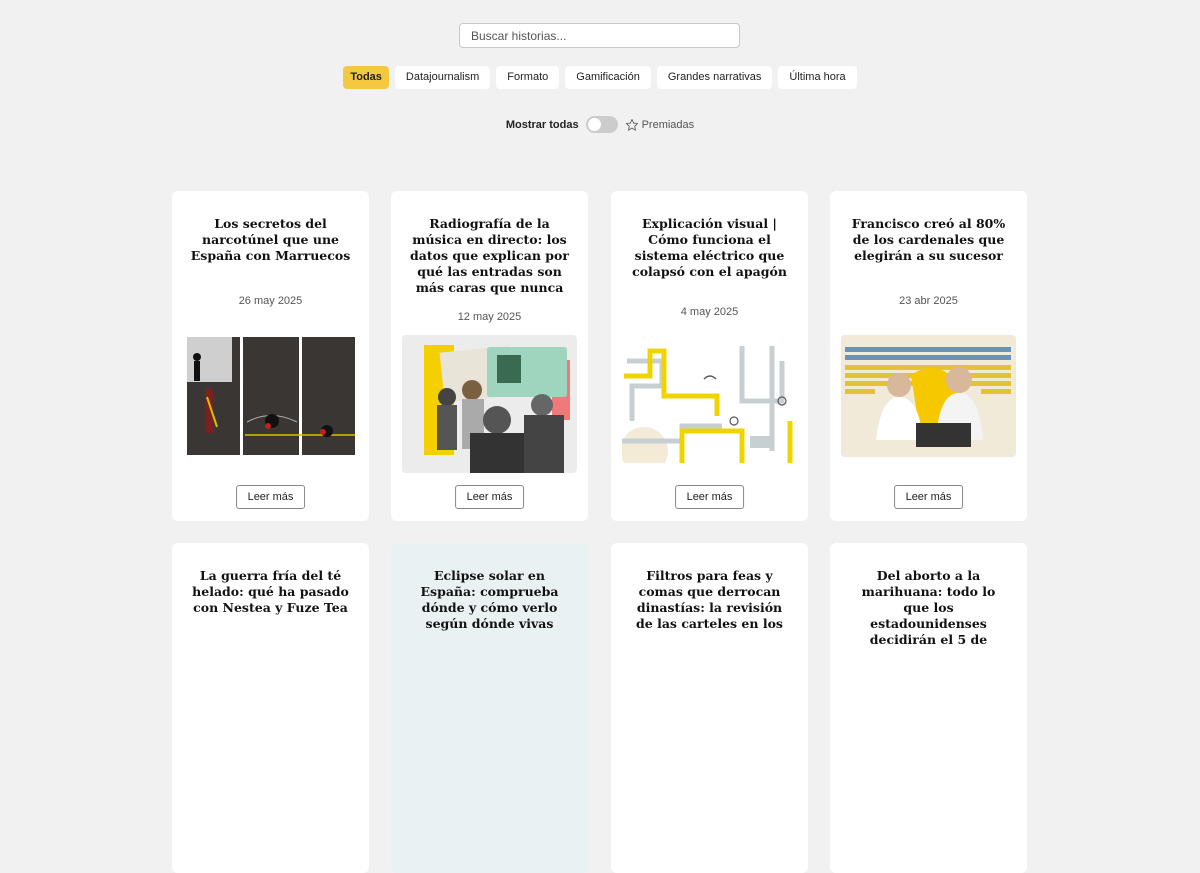 The width and height of the screenshot is (1200, 873). I want to click on card-date: 23 abr 2025, so click(928, 301).